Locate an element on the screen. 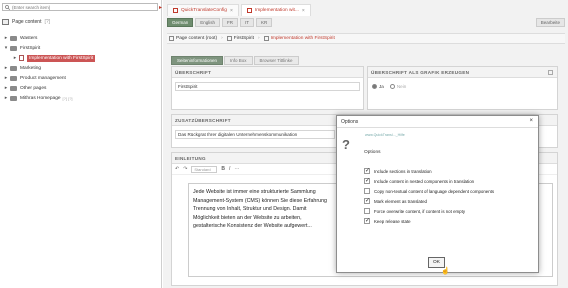 Image resolution: width=568 pixels, height=288 pixels. more-button: ··· is located at coordinates (236, 169).